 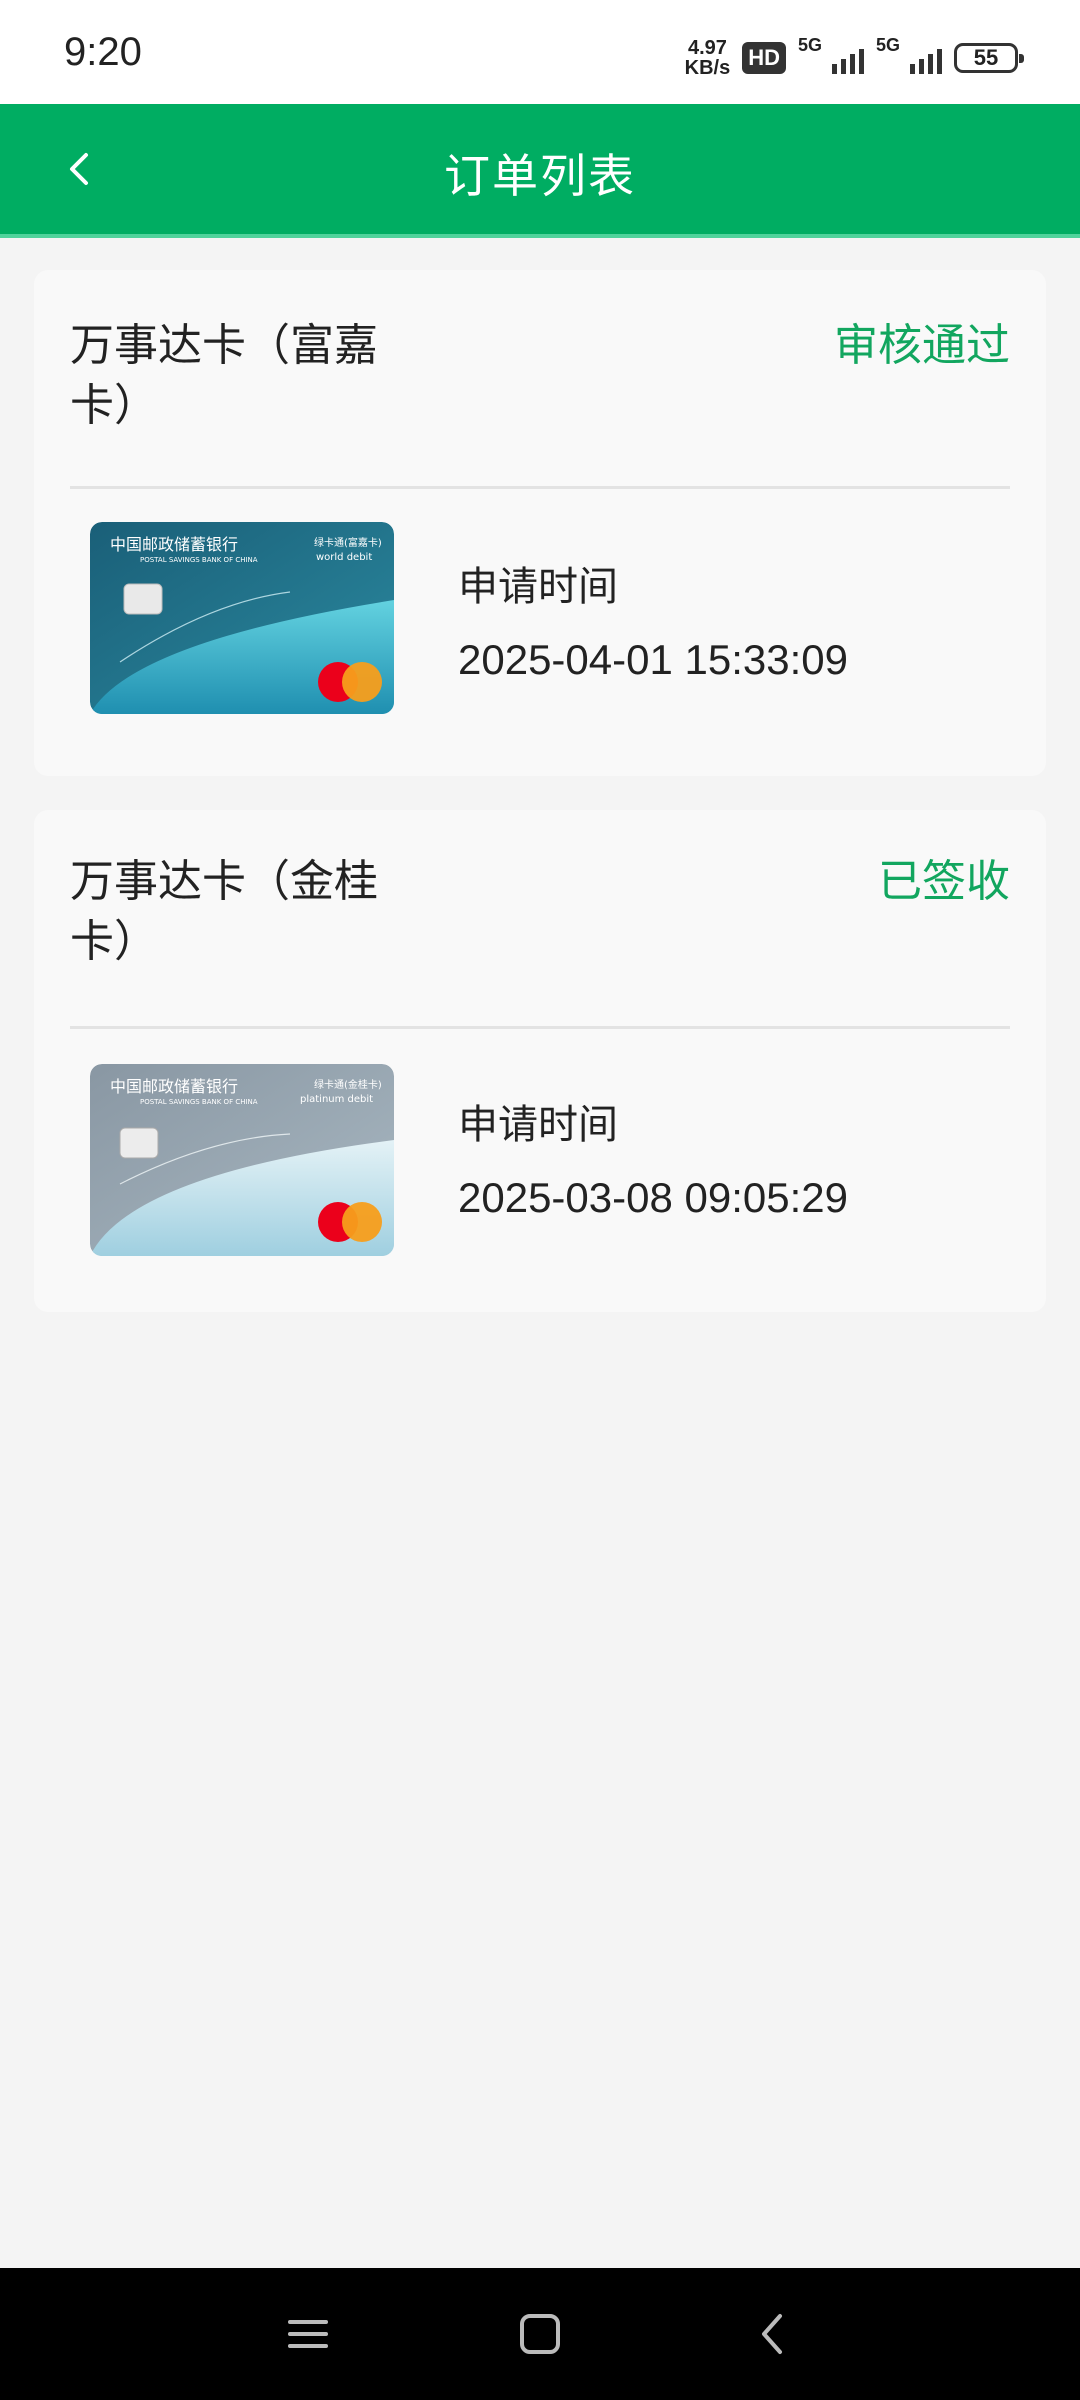 I want to click on back-icon, so click(x=772, y=2334).